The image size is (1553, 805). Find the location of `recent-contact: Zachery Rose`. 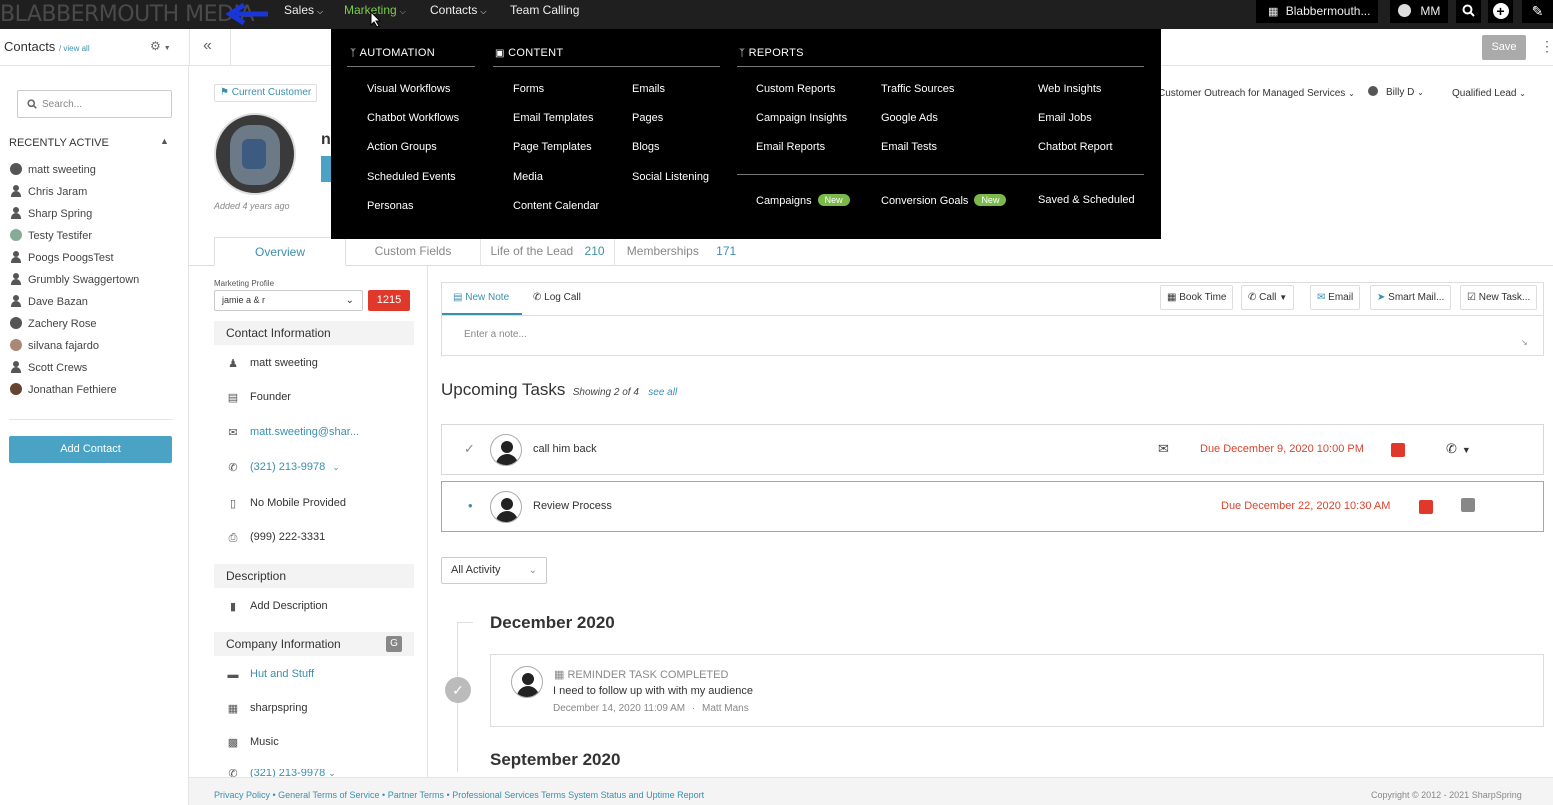

recent-contact: Zachery Rose is located at coordinates (53, 324).